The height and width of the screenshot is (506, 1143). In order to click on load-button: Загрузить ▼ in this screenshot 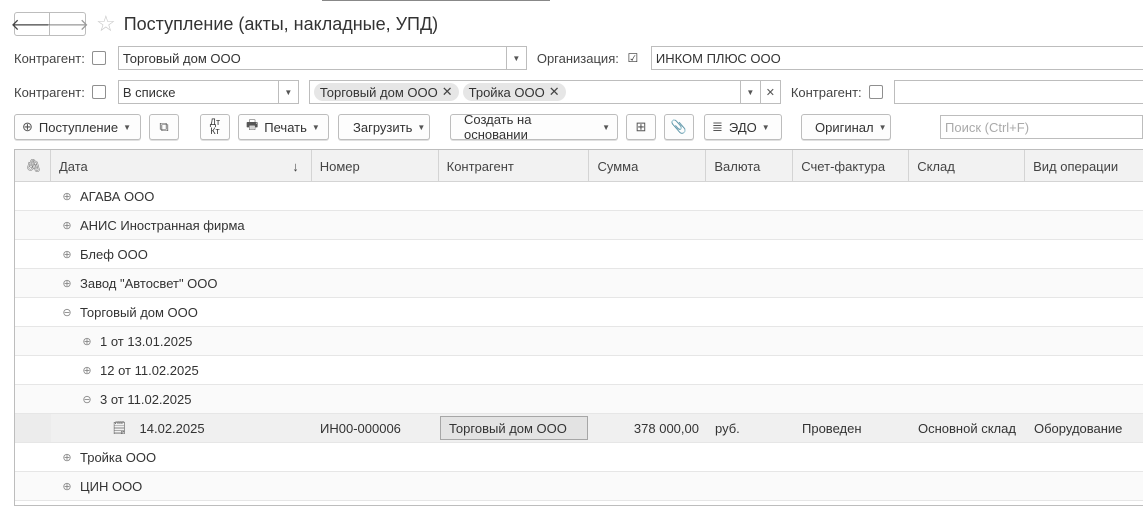, I will do `click(384, 127)`.